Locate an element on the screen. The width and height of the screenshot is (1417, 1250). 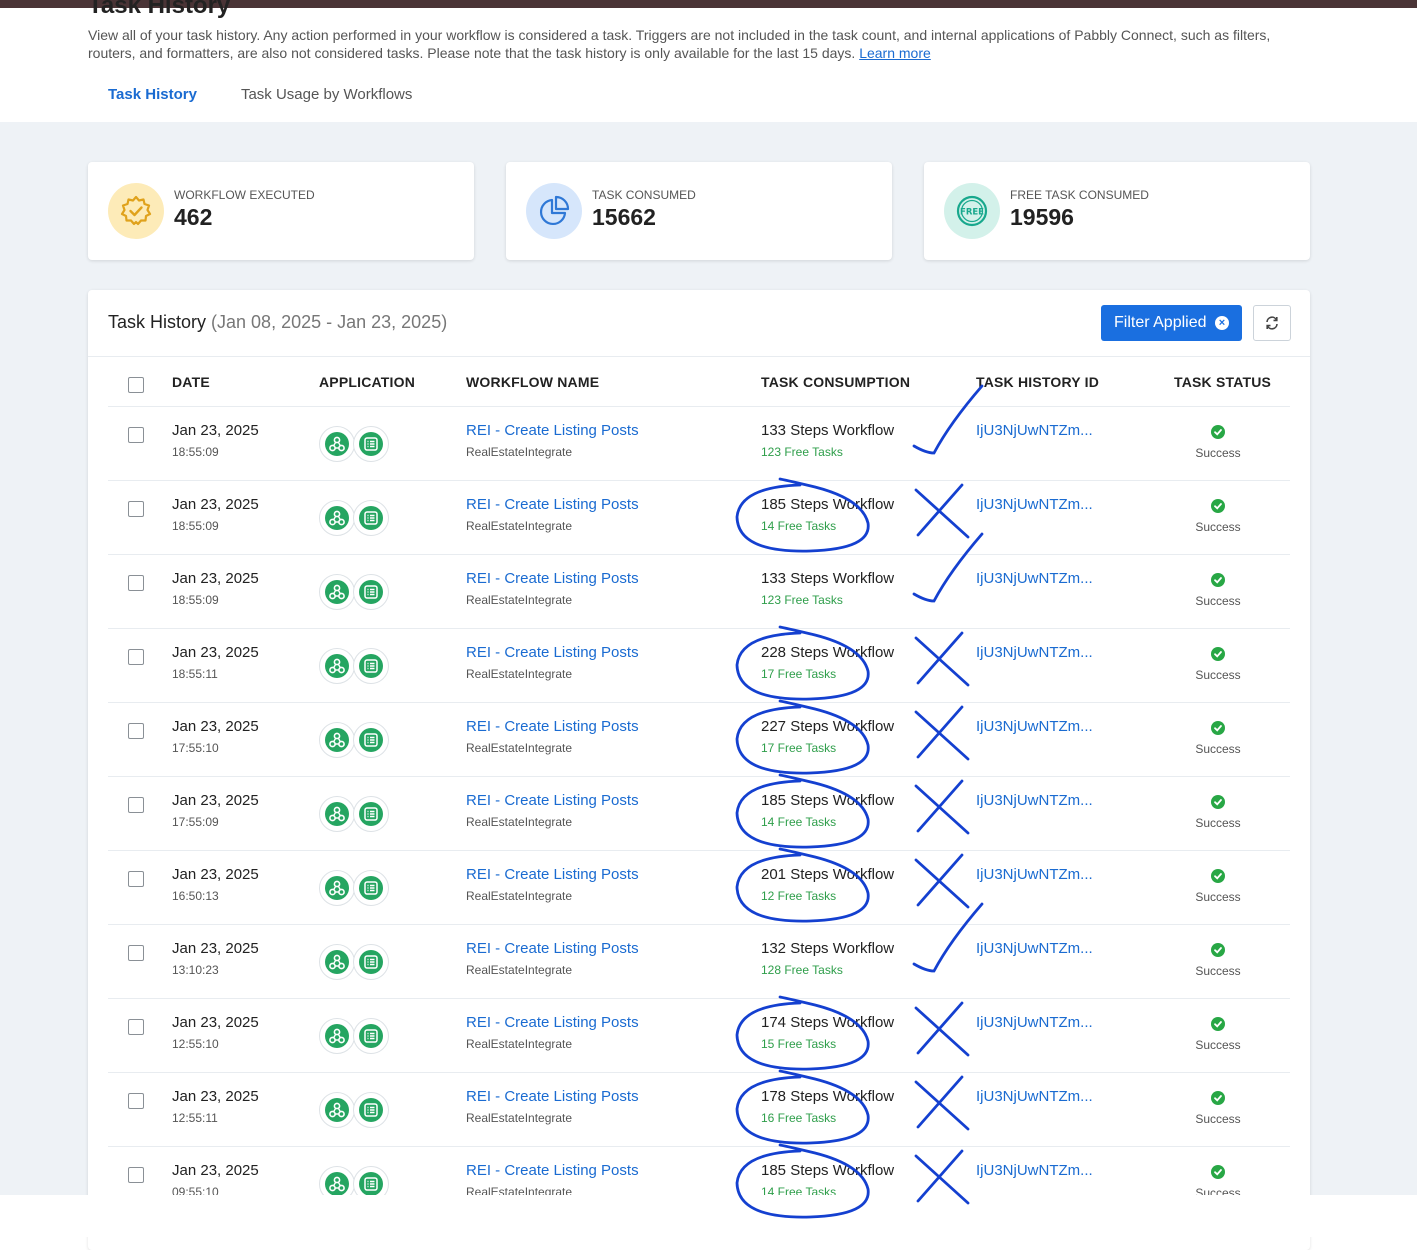
svg-text: FREE is located at coordinates (972, 213).